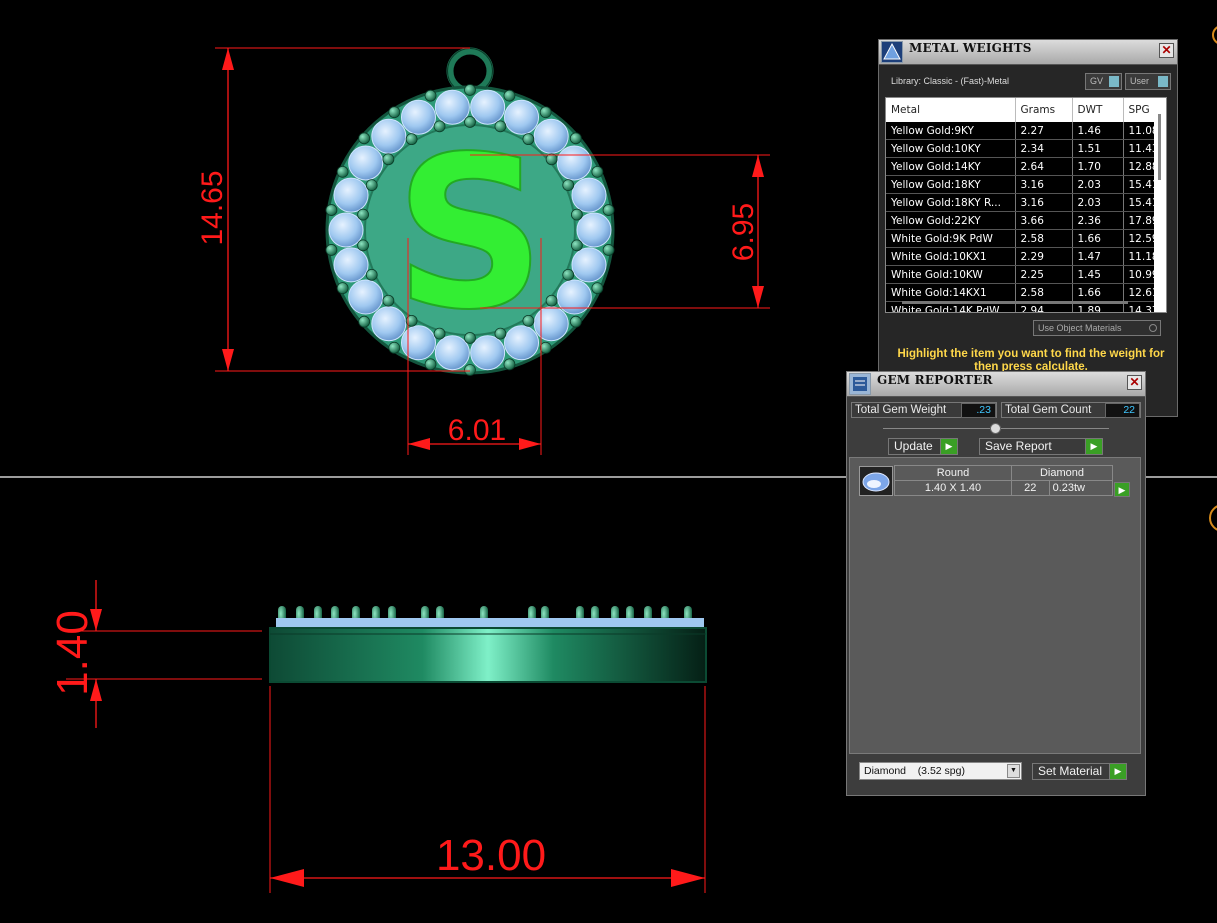  I want to click on dimension-letter-height-label: 6.95, so click(743, 232).